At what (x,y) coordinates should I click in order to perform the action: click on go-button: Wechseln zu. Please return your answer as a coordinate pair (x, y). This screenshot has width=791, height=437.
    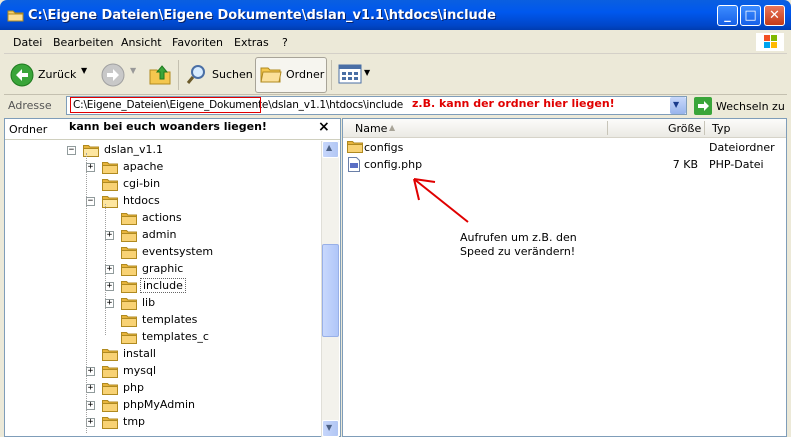
    Looking at the image, I should click on (750, 106).